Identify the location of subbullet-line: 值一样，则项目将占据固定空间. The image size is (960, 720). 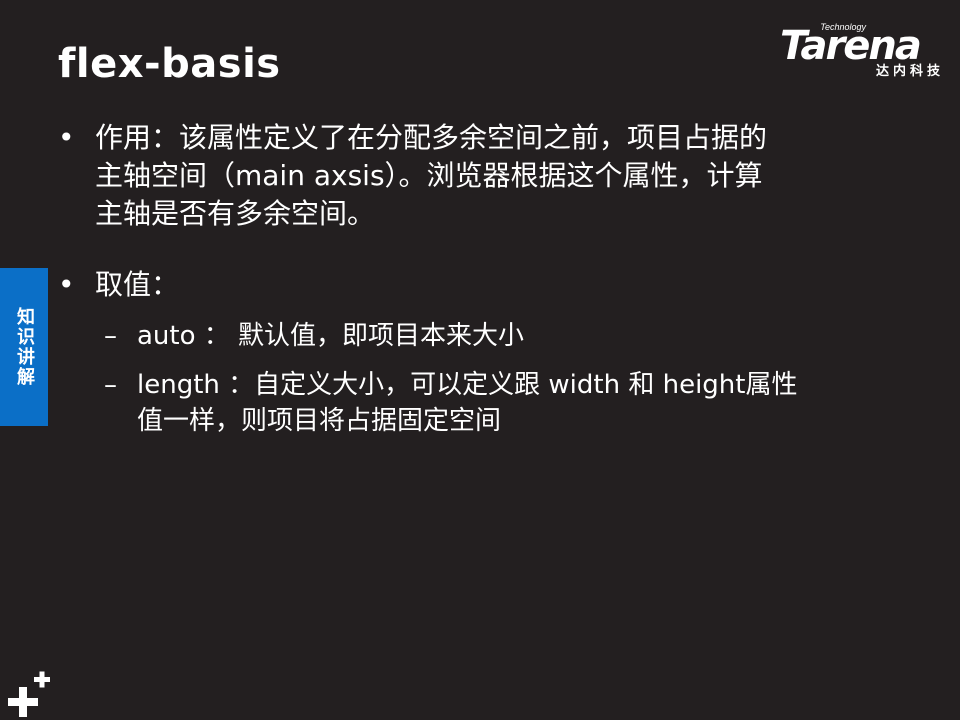
(319, 421).